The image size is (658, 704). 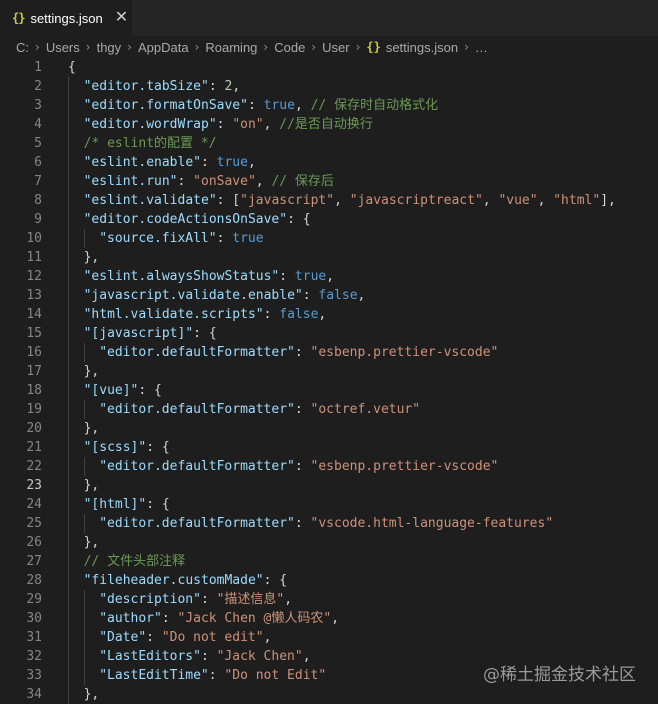 I want to click on code-token: "javascriptreact", so click(x=416, y=200).